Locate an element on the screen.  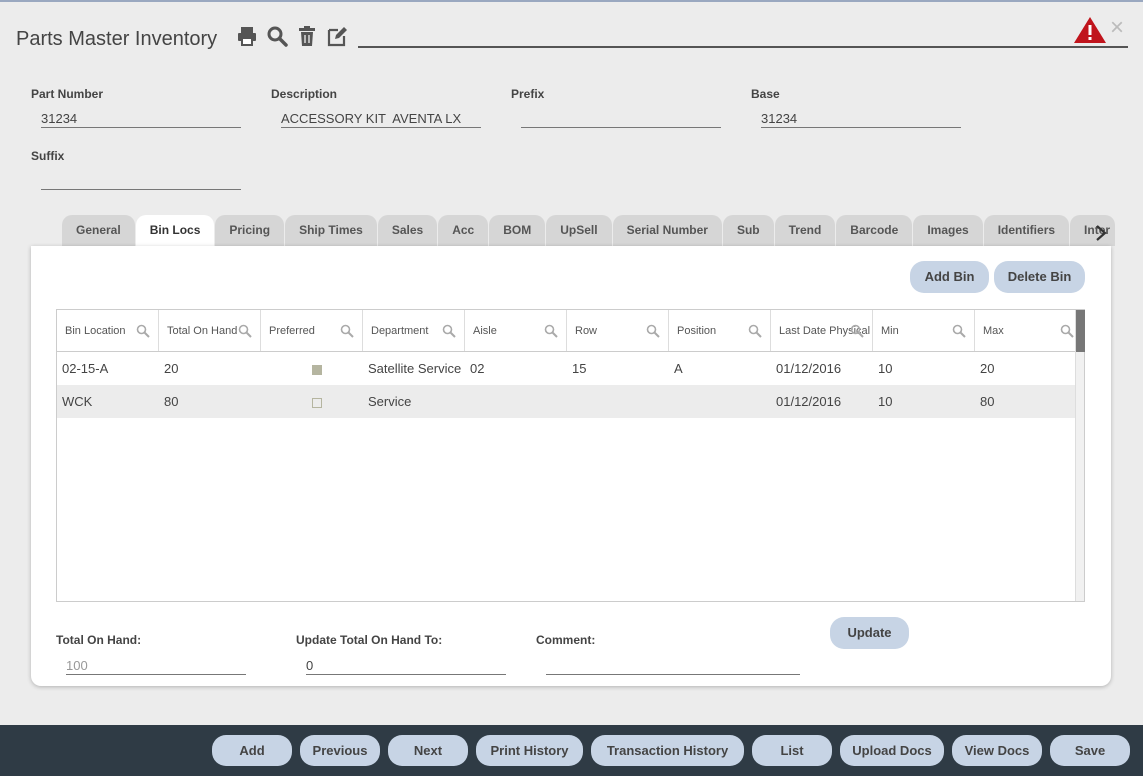
tab-images: Images is located at coordinates (948, 230).